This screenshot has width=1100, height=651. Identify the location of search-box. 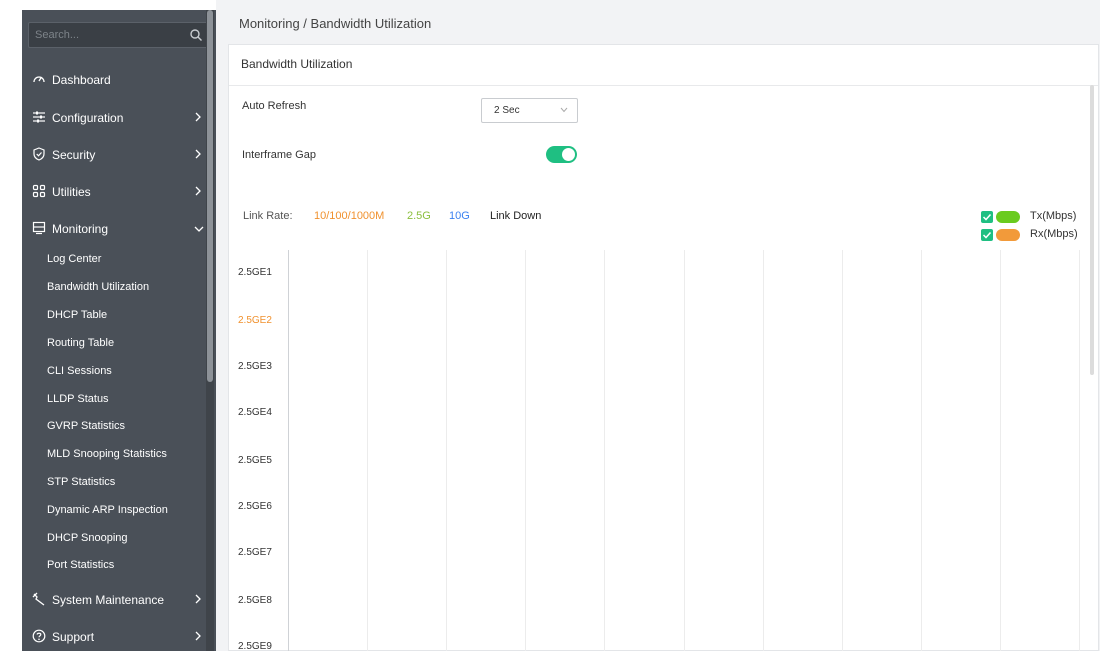
(119, 35).